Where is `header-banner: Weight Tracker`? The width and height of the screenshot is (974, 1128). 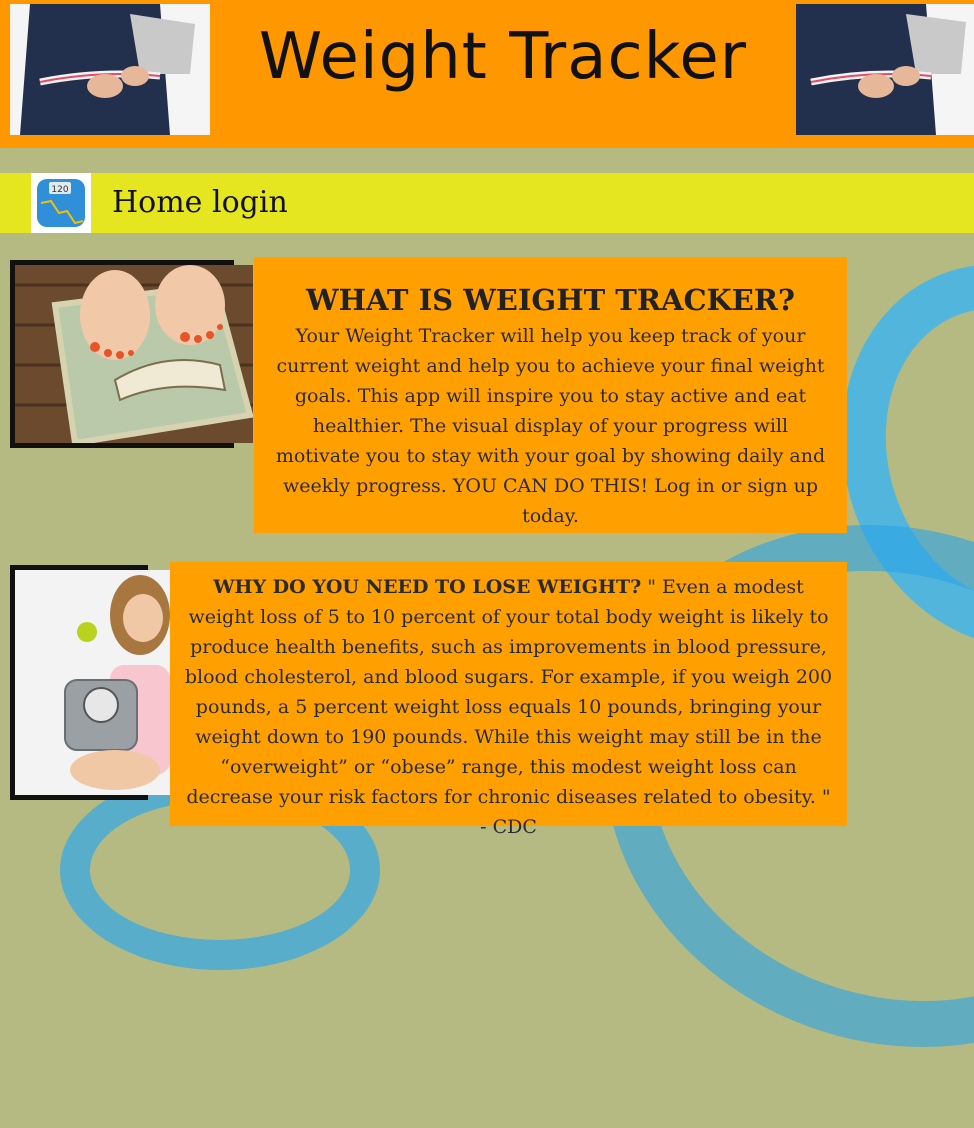
header-banner: Weight Tracker is located at coordinates (487, 74).